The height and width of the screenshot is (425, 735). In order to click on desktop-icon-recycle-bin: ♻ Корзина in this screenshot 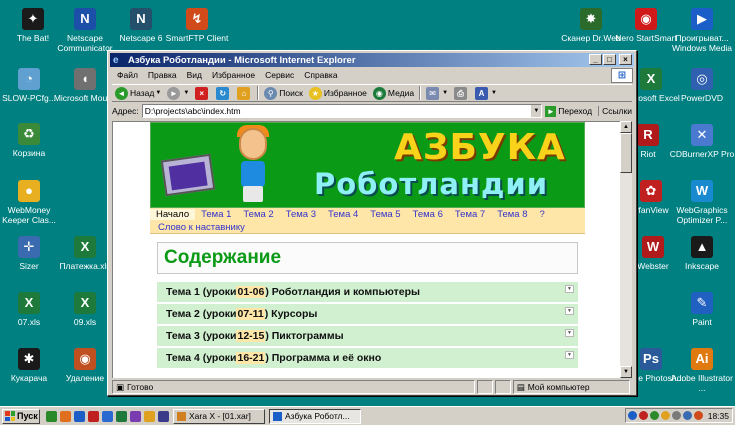, I will do `click(31, 140)`.